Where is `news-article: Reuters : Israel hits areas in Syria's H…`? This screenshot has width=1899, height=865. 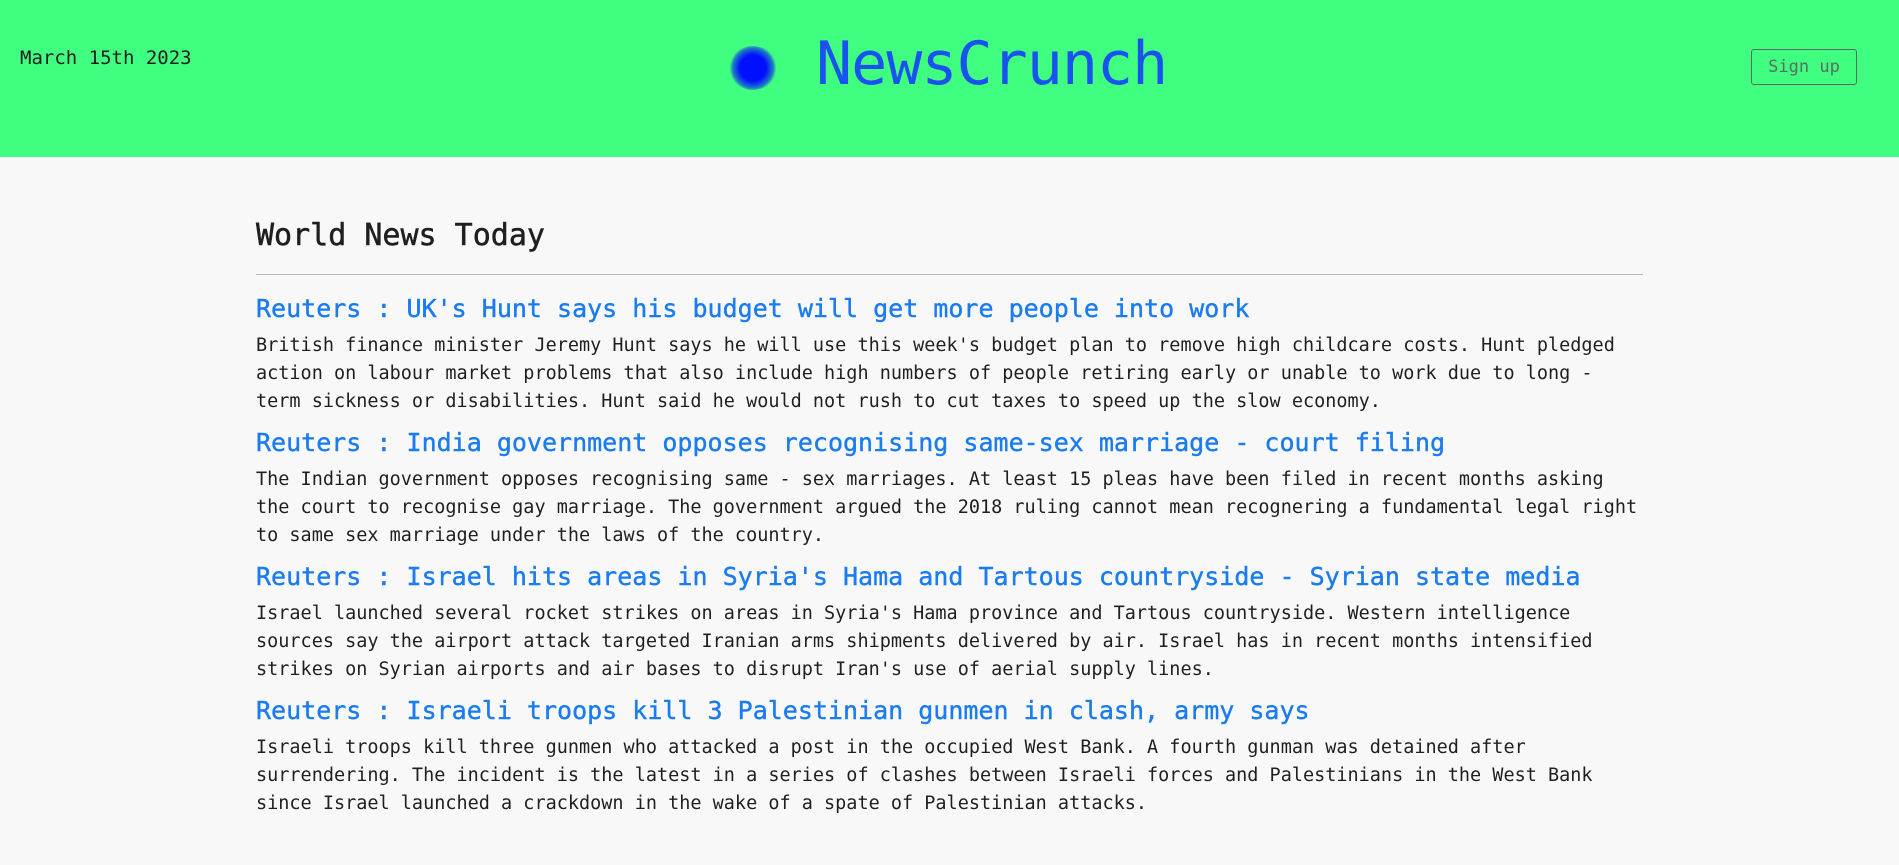
news-article: Reuters : Israel hits areas in Syria's H… is located at coordinates (949, 621).